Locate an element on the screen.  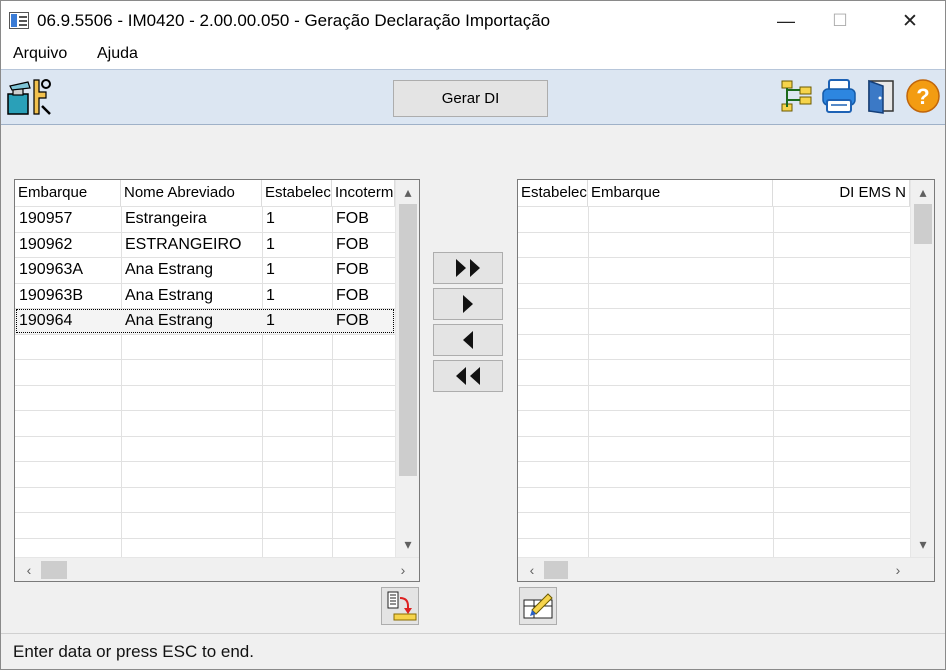
table-cell: 190964 is located at coordinates (46, 320).